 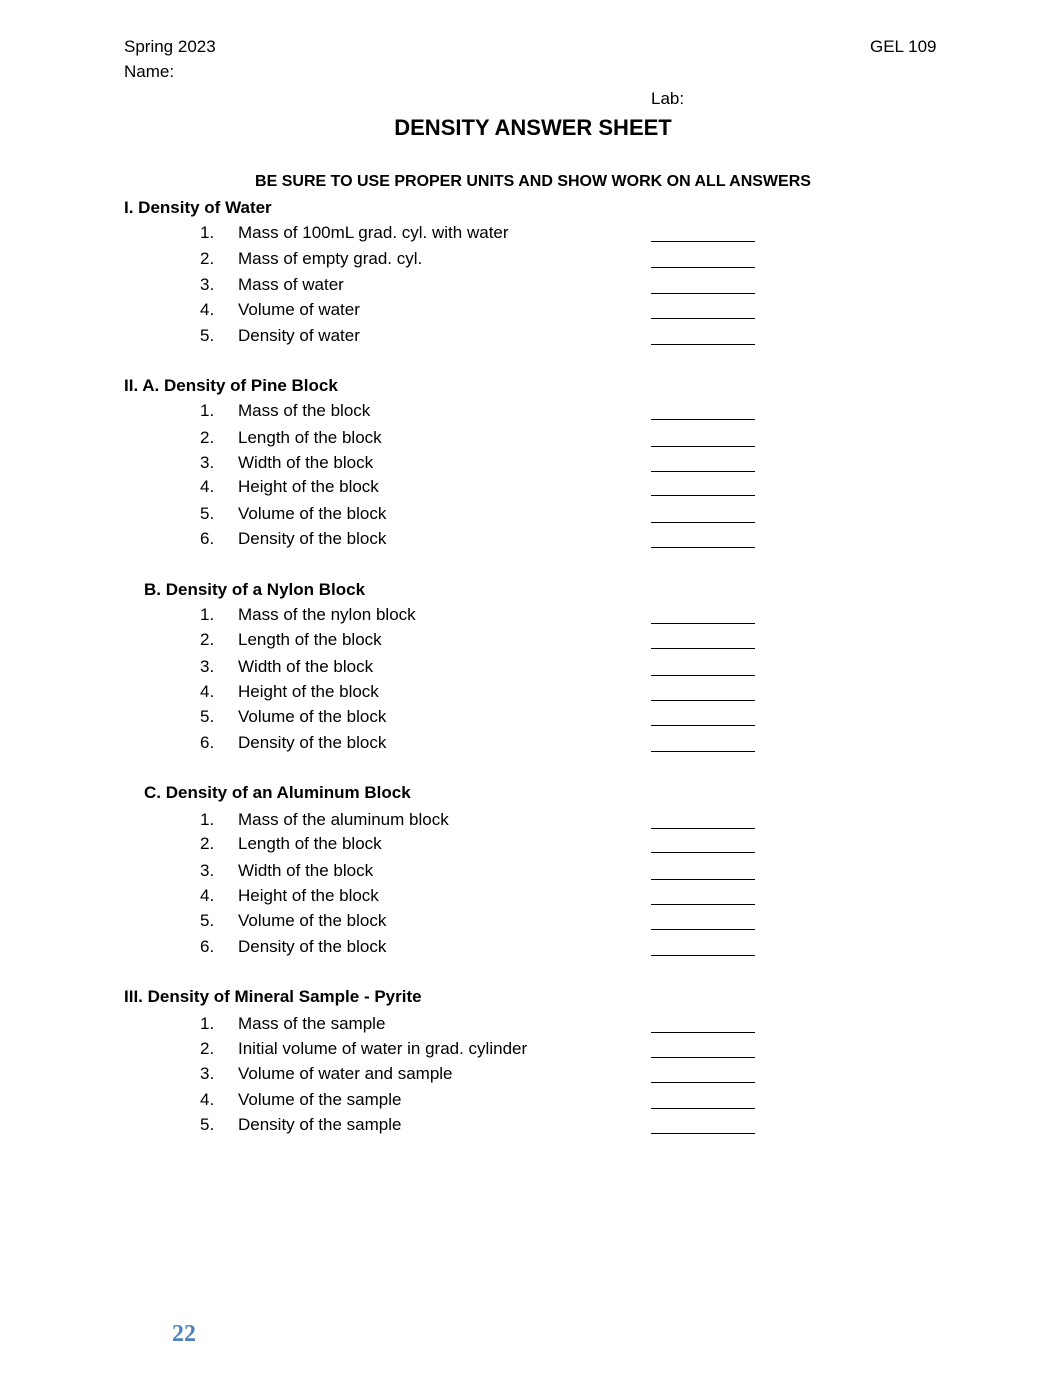 What do you see at coordinates (184, 1334) in the screenshot?
I see `page-number: 22` at bounding box center [184, 1334].